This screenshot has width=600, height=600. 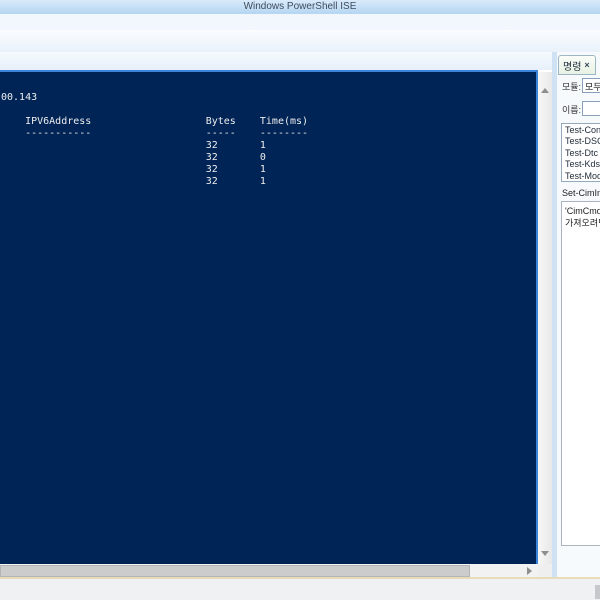 I want to click on list-item: Test-DSCConfiguration, so click(x=581, y=141).